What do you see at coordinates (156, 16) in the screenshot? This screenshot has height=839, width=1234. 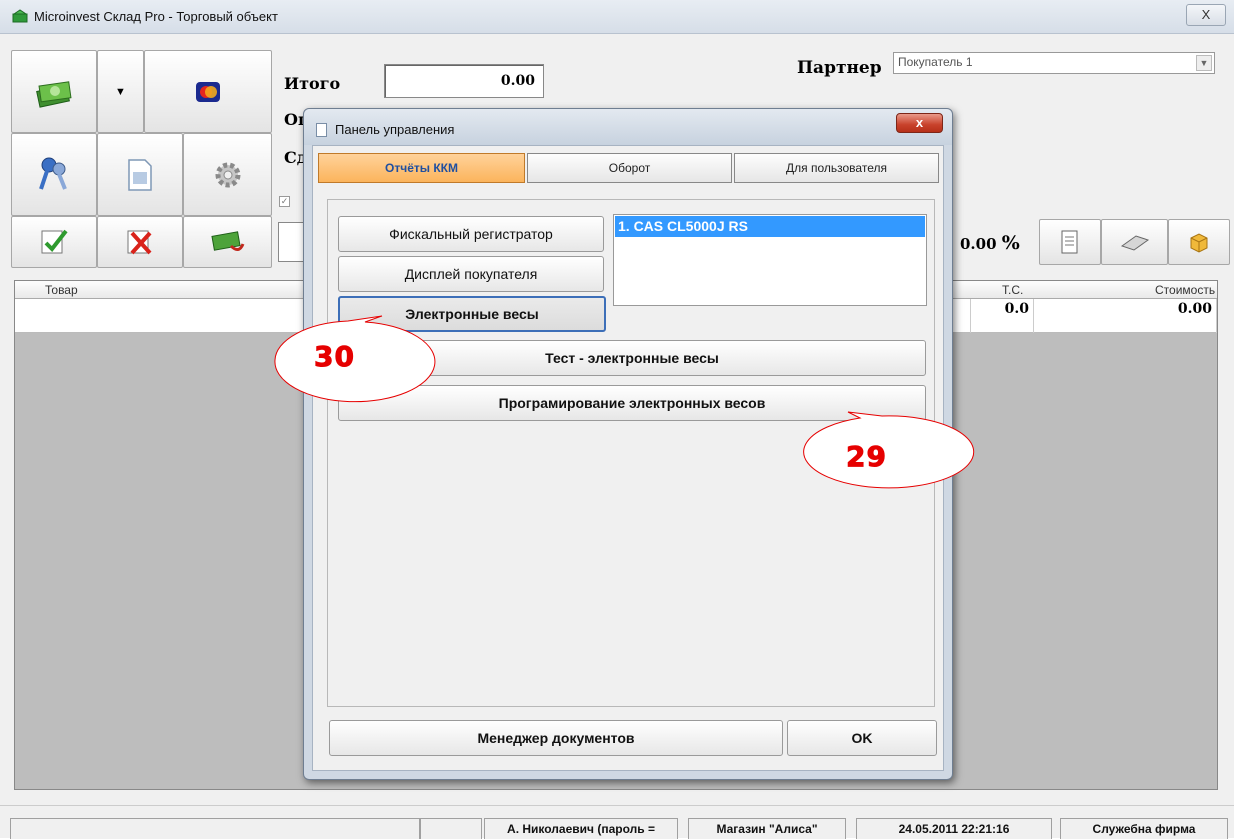 I see `window-title: Microinvest Склад Pro - Торговый объект` at bounding box center [156, 16].